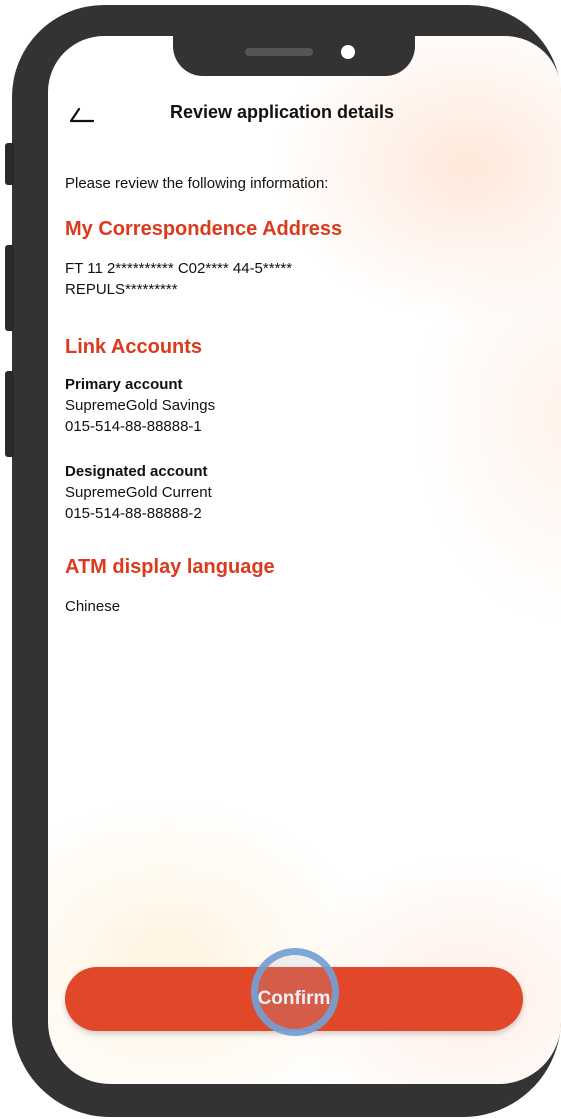 The width and height of the screenshot is (561, 1119). I want to click on intro-text: Please review the following information:, so click(197, 183).